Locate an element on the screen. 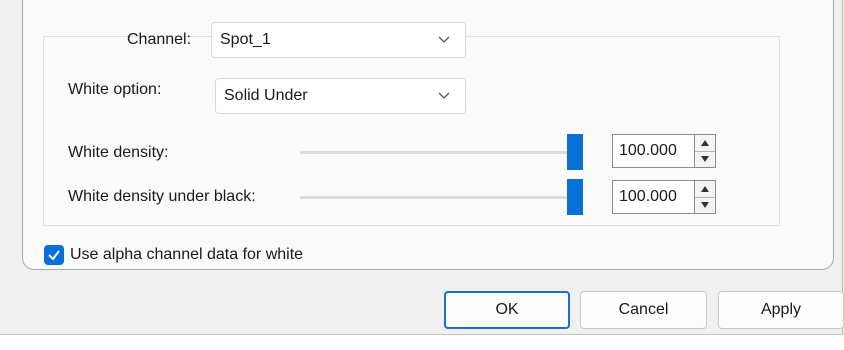 Image resolution: width=844 pixels, height=350 pixels. white-density-slider-track is located at coordinates (437, 152).